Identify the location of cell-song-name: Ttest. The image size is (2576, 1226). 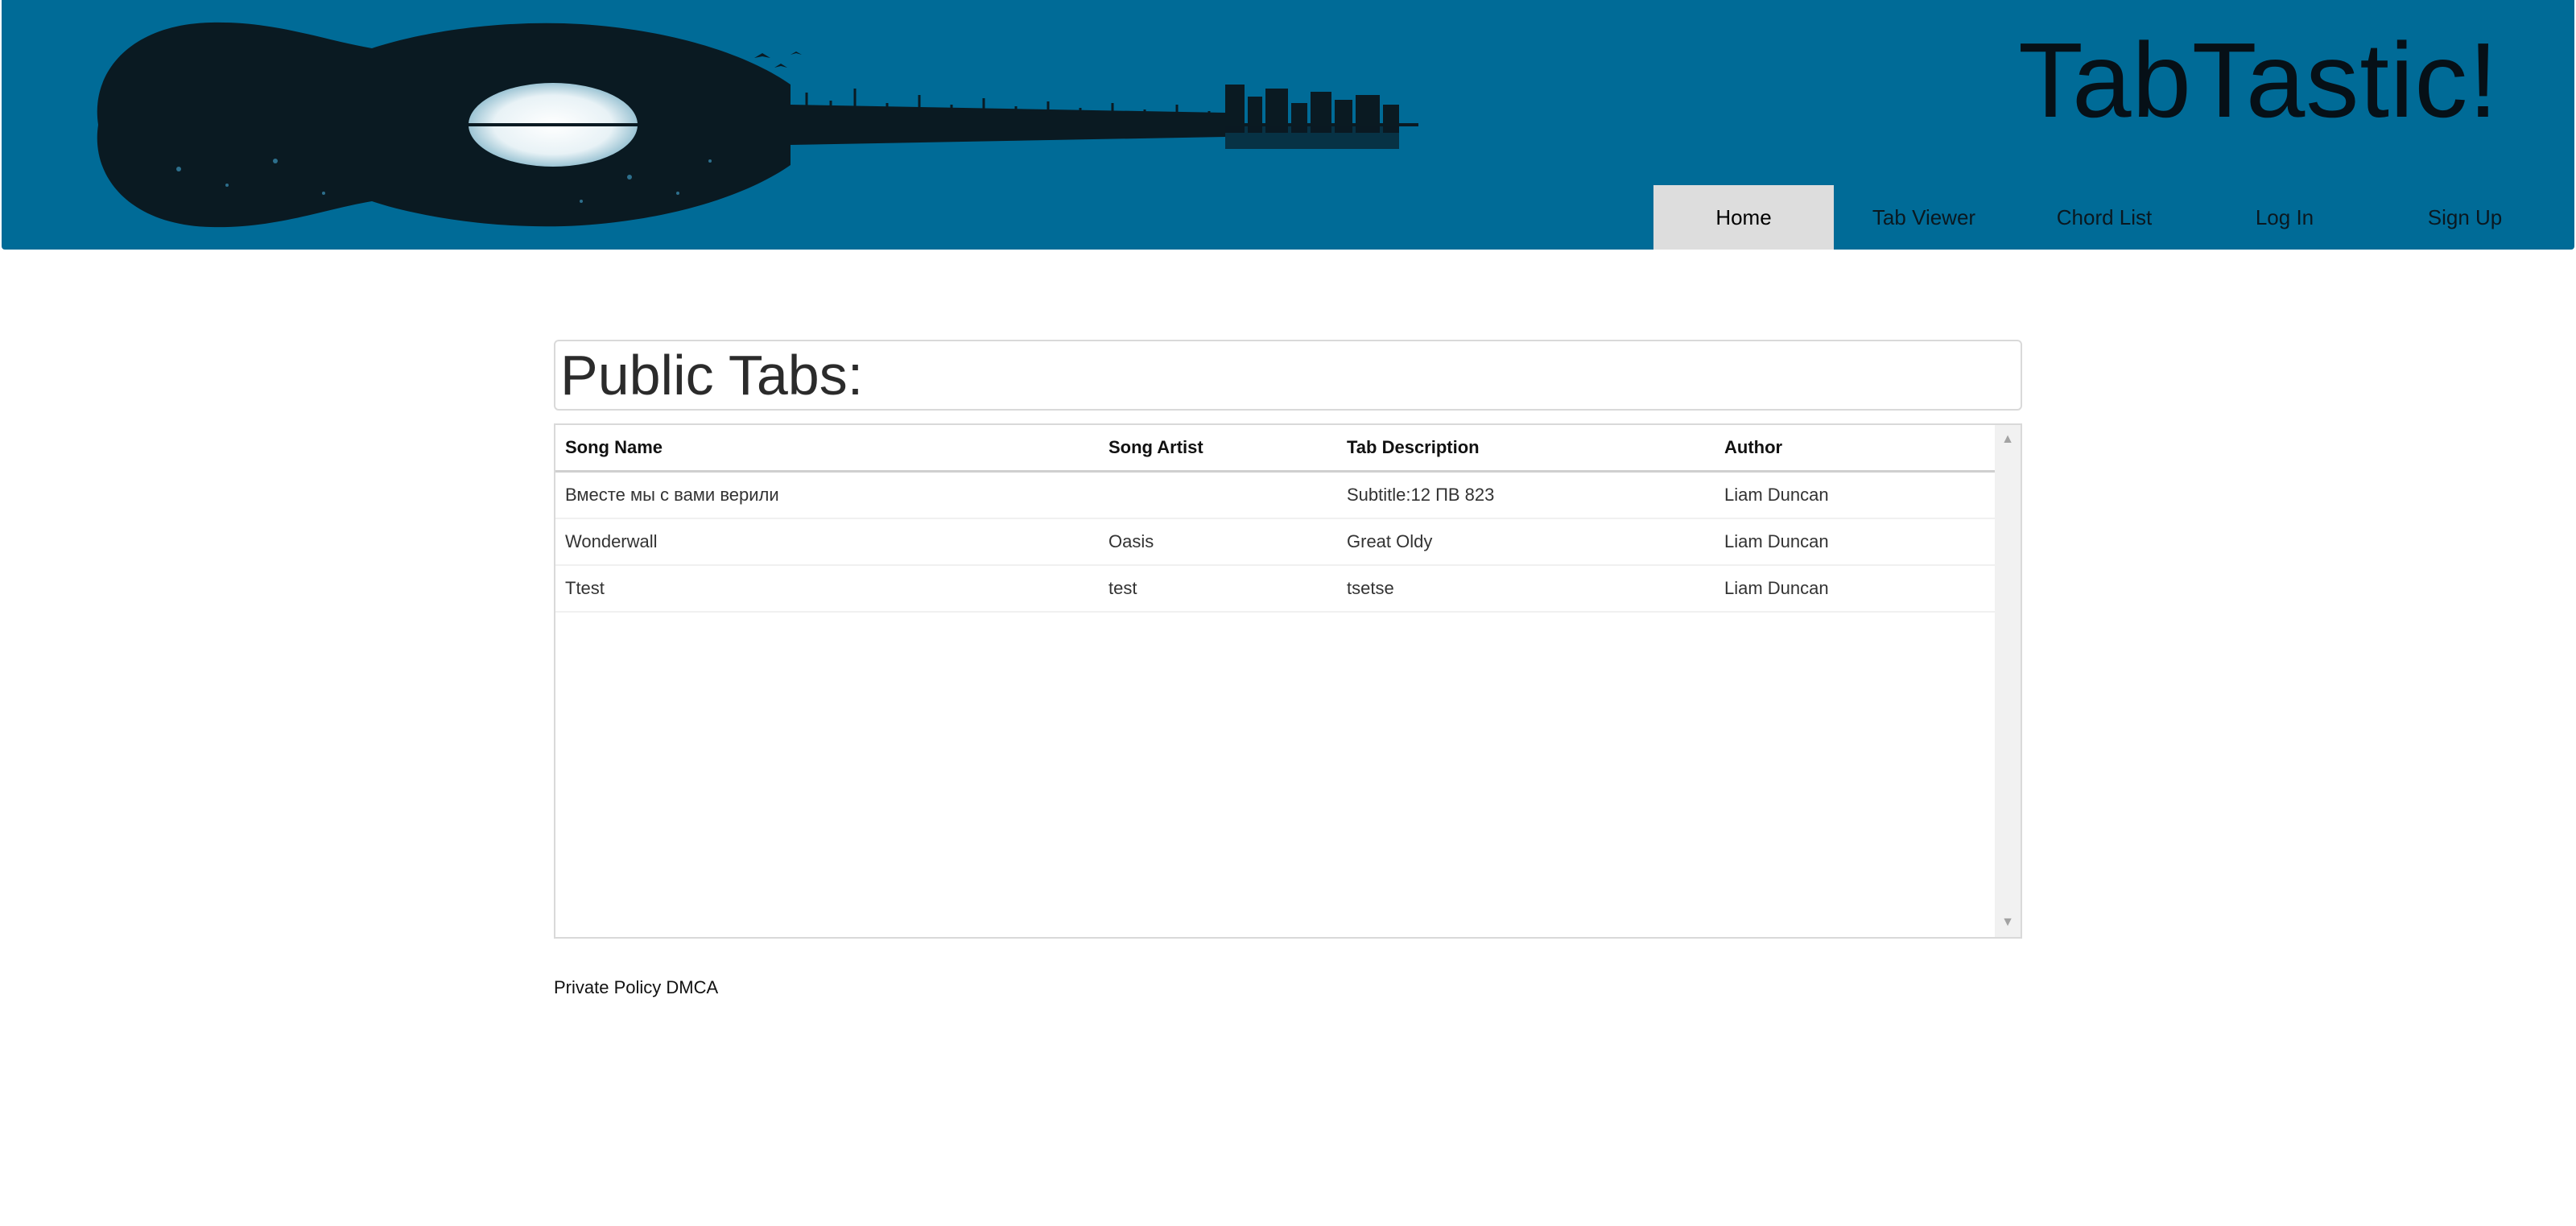
(585, 588).